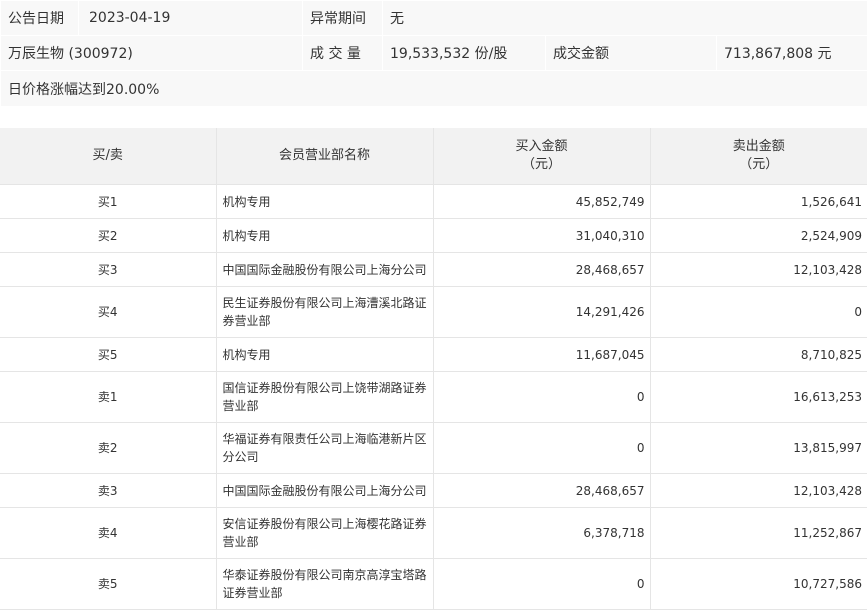  I want to click on row-direction: 买2, so click(108, 235).